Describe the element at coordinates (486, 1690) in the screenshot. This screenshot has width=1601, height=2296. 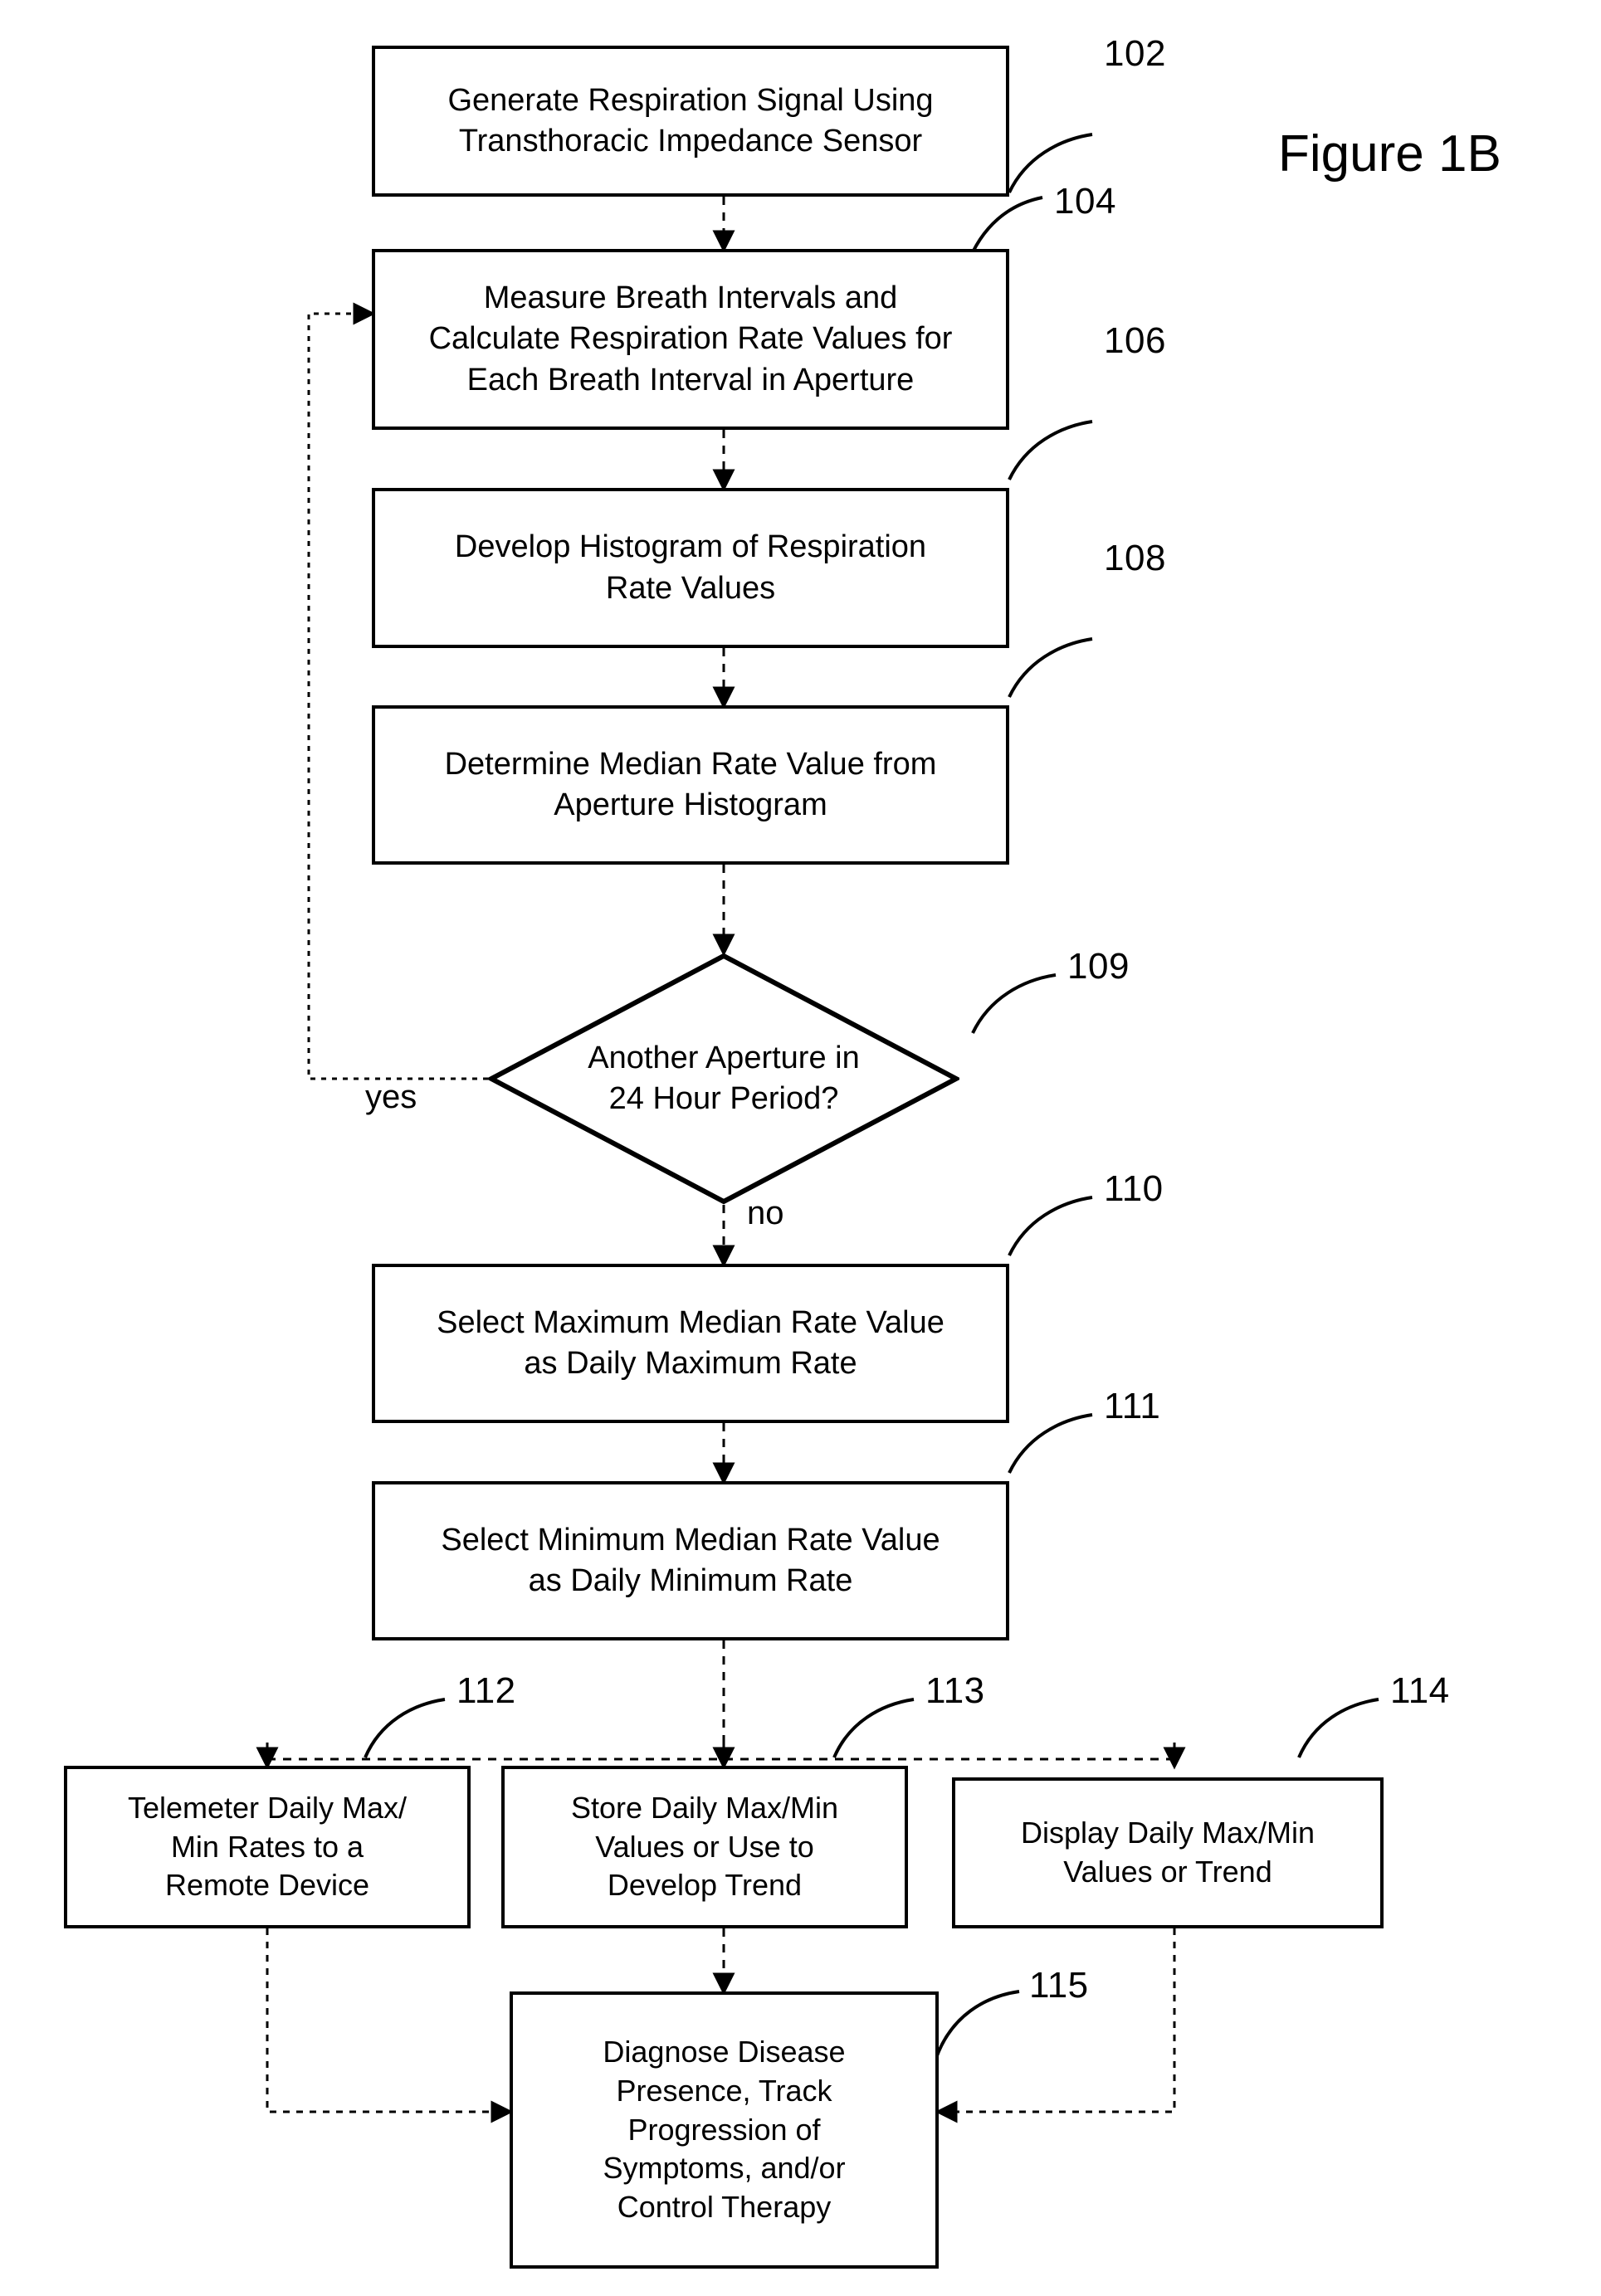
I see `ref-number-112: 112` at that location.